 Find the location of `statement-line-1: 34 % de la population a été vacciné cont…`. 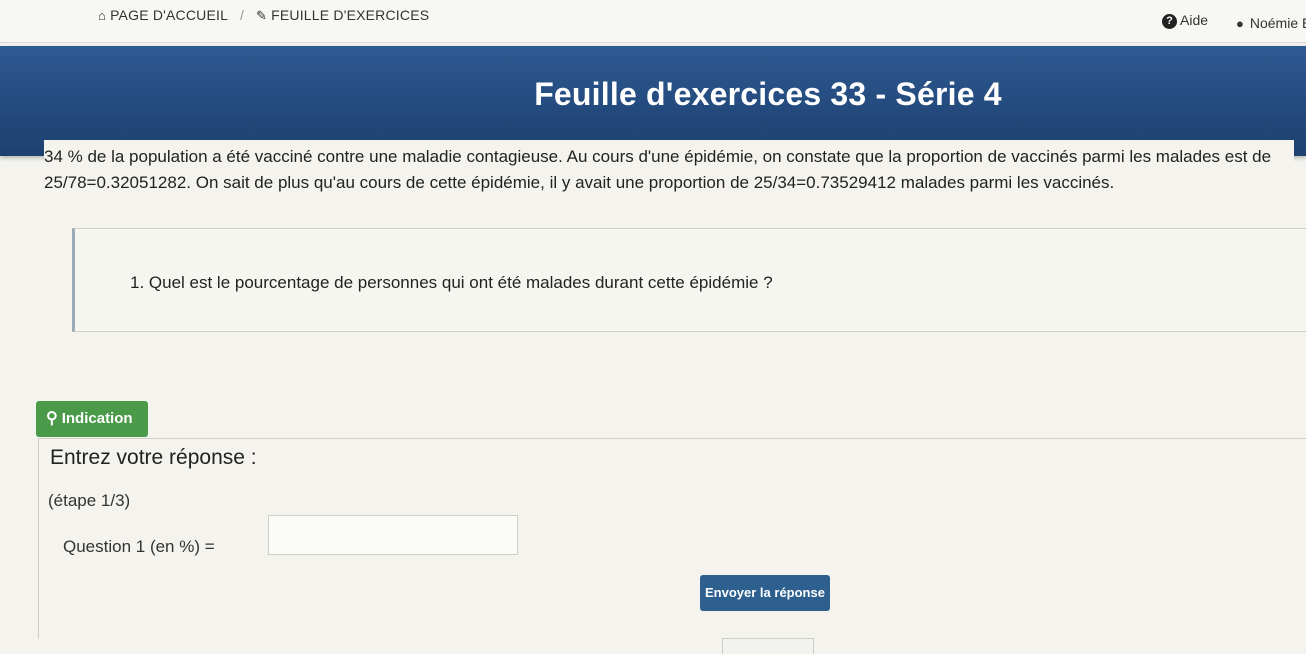

statement-line-1: 34 % de la population a été vacciné cont… is located at coordinates (658, 156).